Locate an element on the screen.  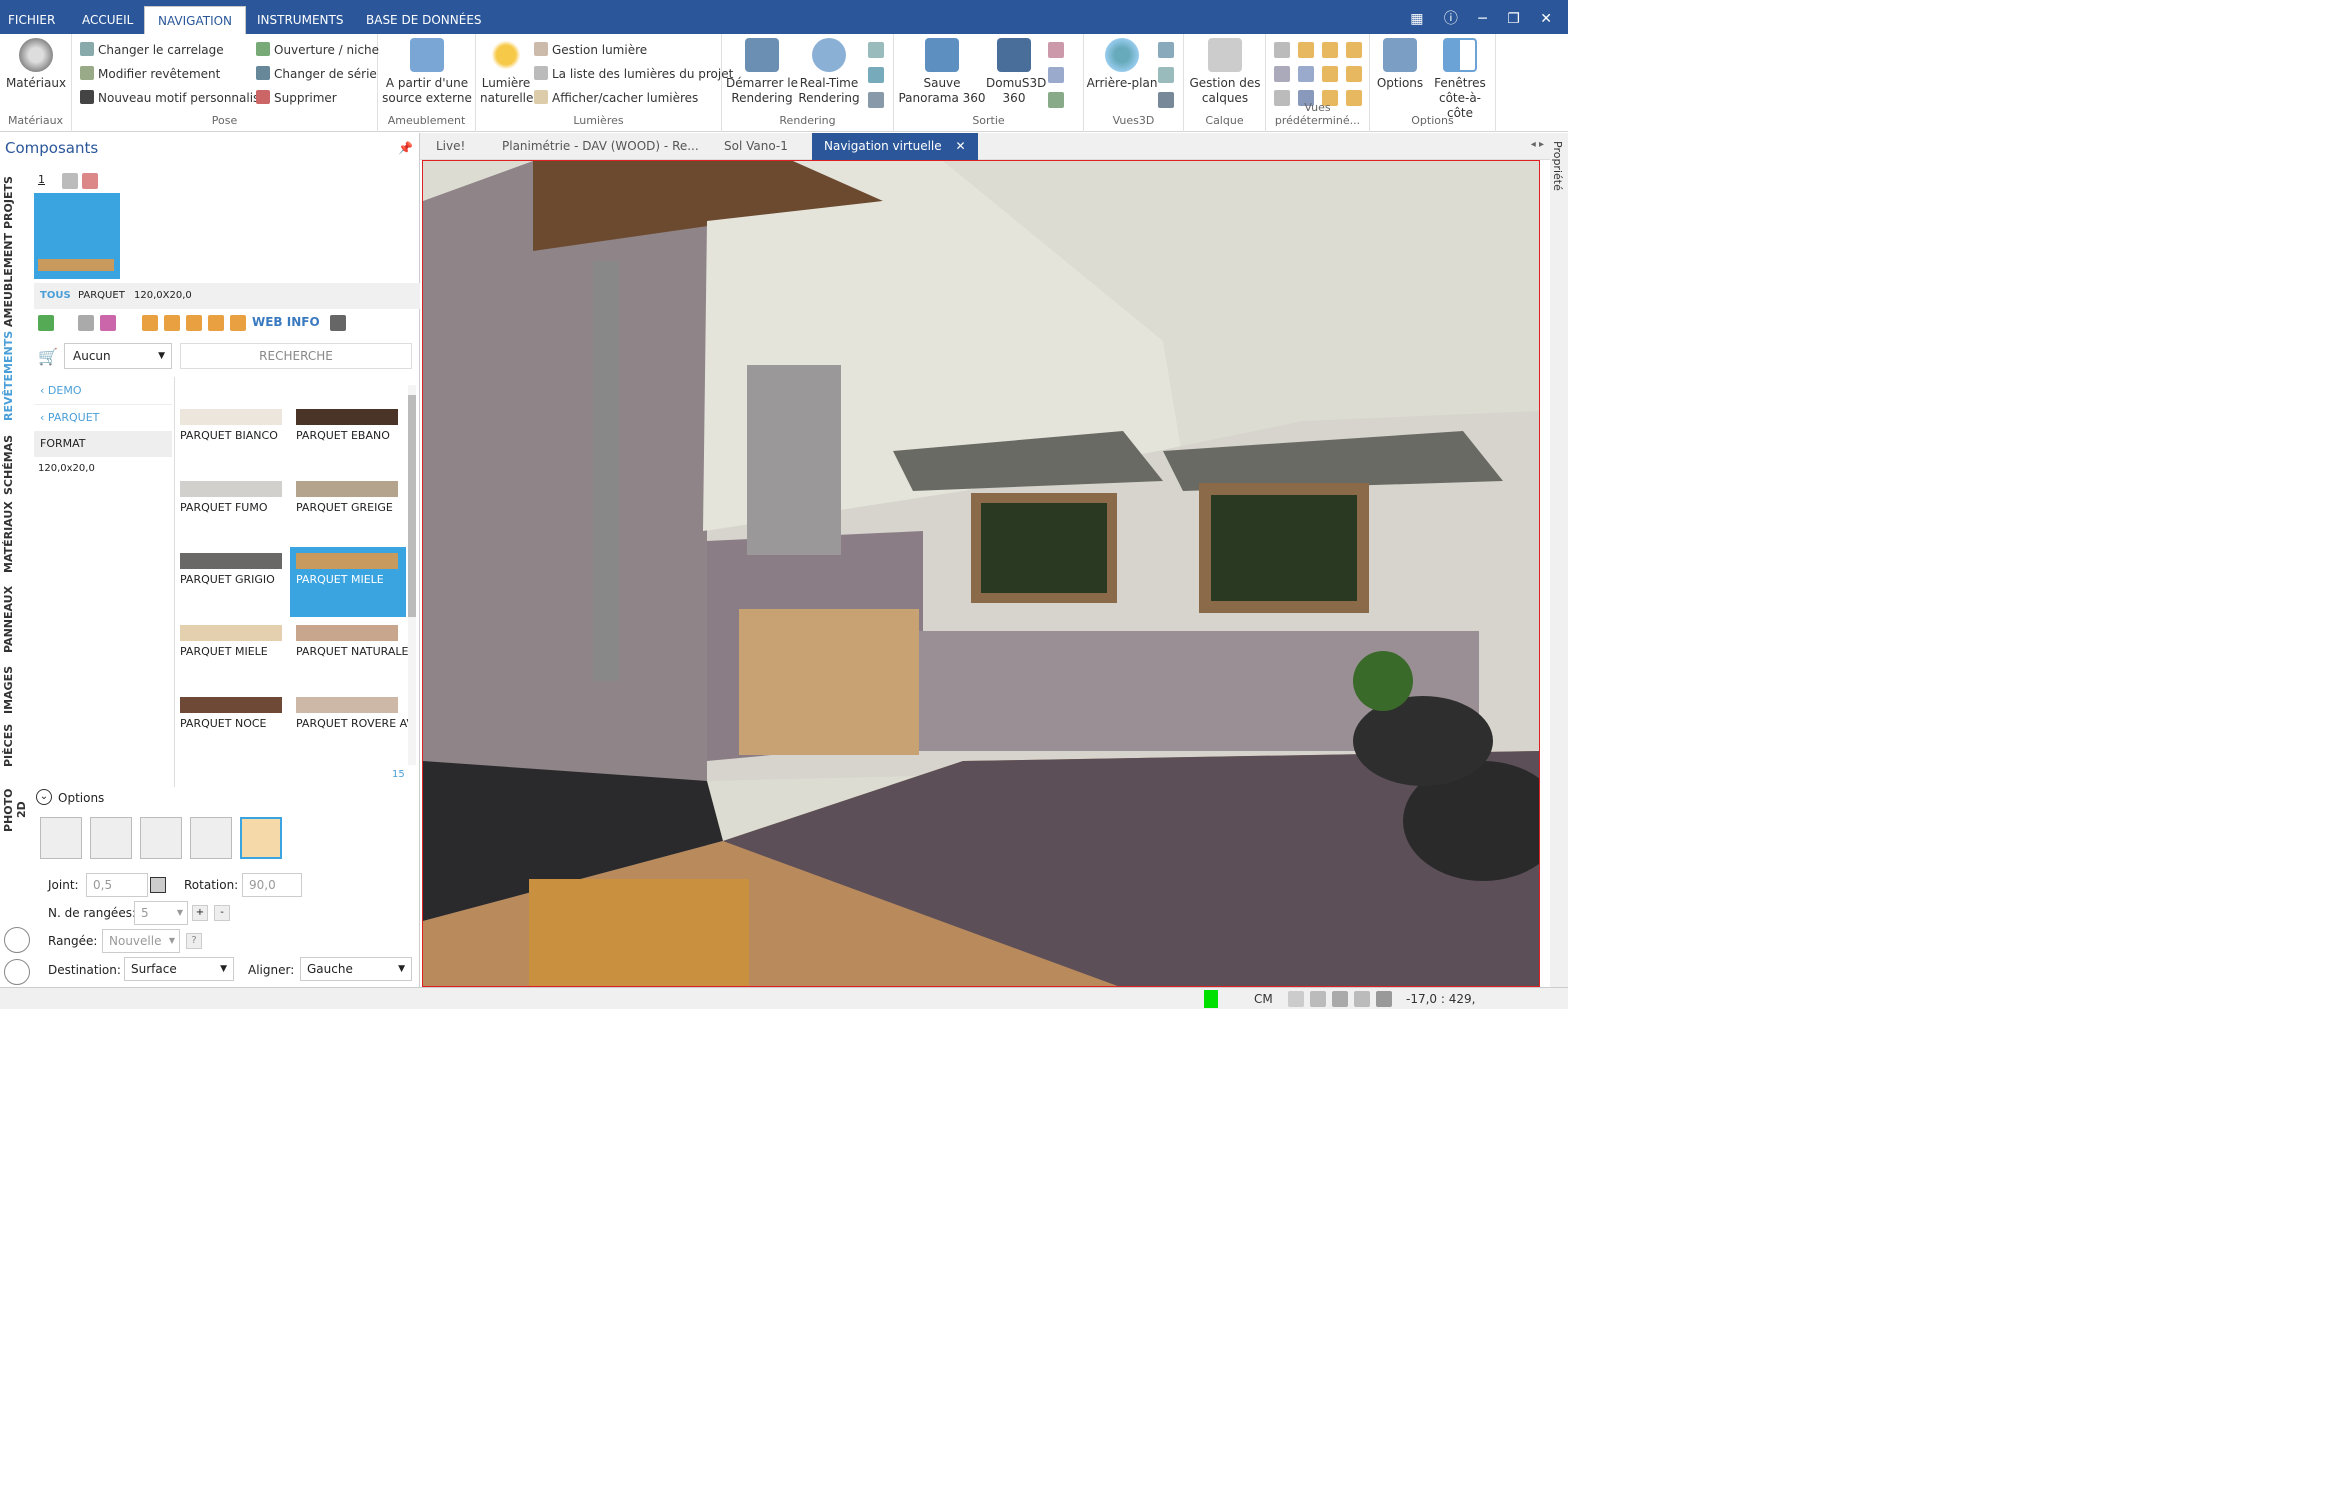
tree-back-demo: ‹ DEMO is located at coordinates (103, 391).